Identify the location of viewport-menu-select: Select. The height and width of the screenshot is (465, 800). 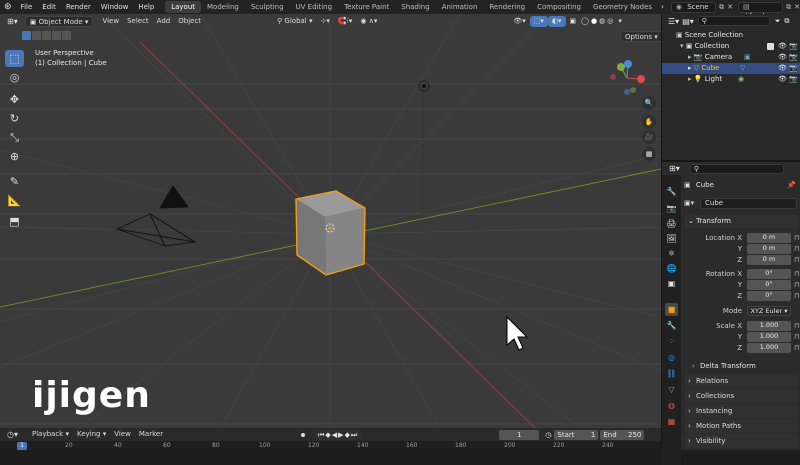
(138, 21).